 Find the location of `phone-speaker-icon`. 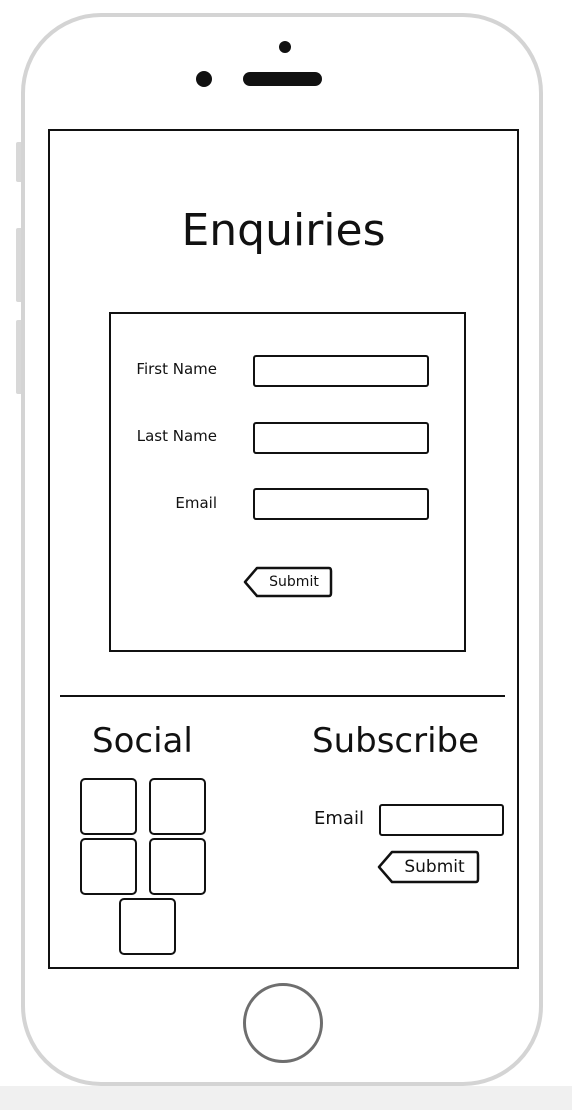

phone-speaker-icon is located at coordinates (282, 79).